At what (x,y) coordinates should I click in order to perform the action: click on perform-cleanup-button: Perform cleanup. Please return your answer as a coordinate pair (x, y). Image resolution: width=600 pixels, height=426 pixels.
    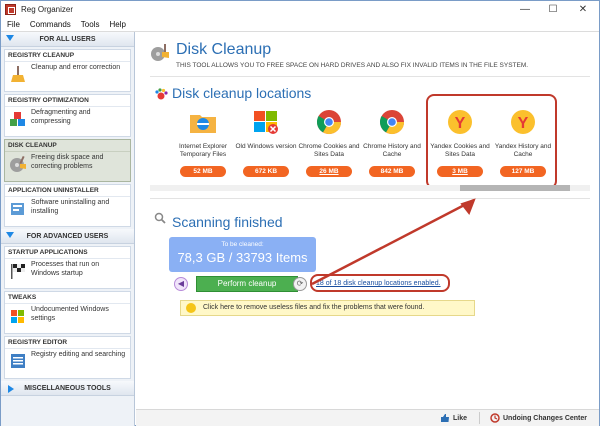
    Looking at the image, I should click on (247, 284).